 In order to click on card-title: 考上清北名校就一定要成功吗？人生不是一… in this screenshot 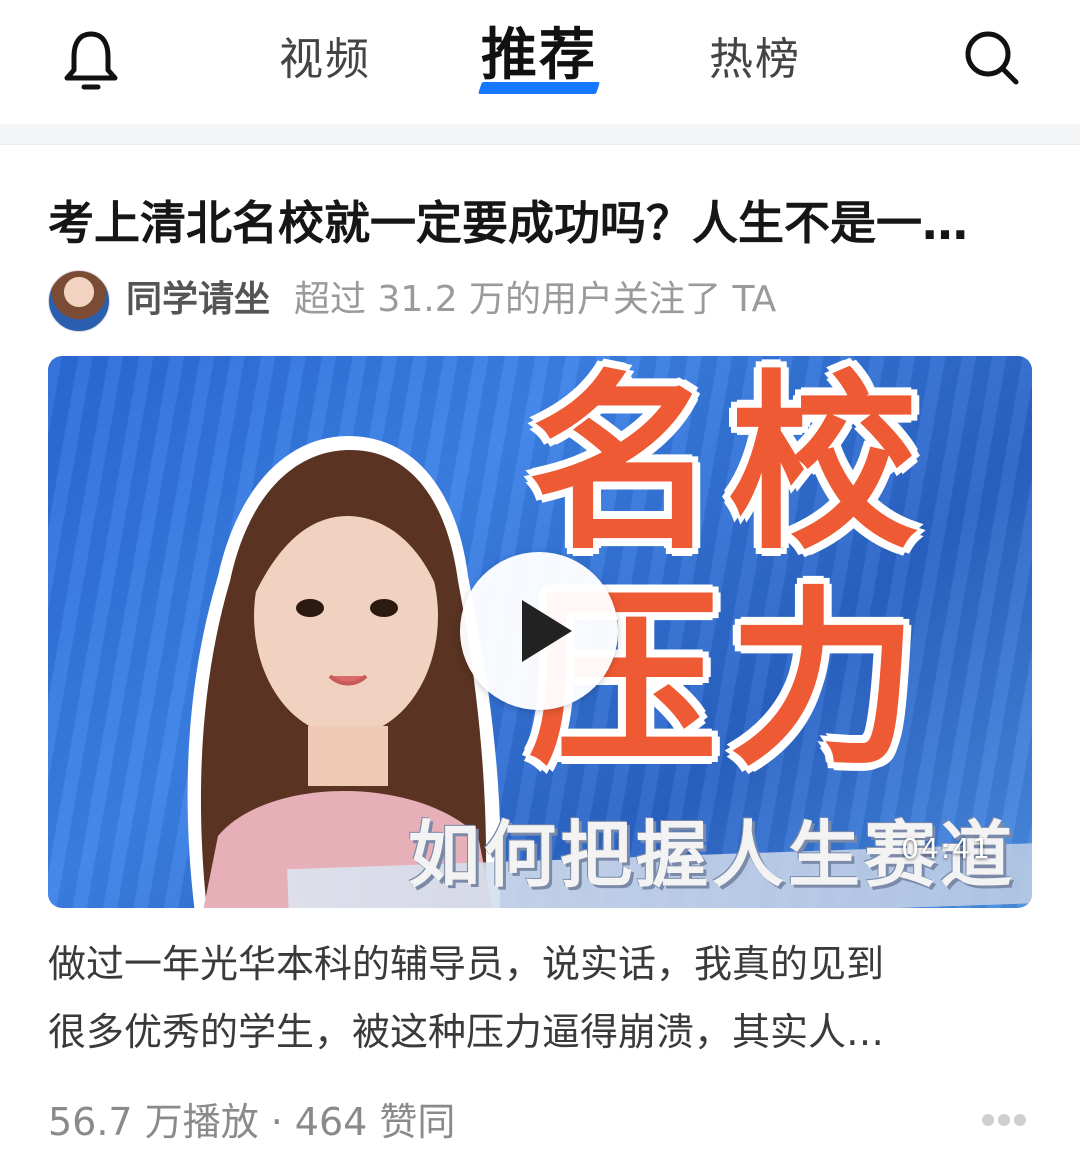, I will do `click(543, 223)`.